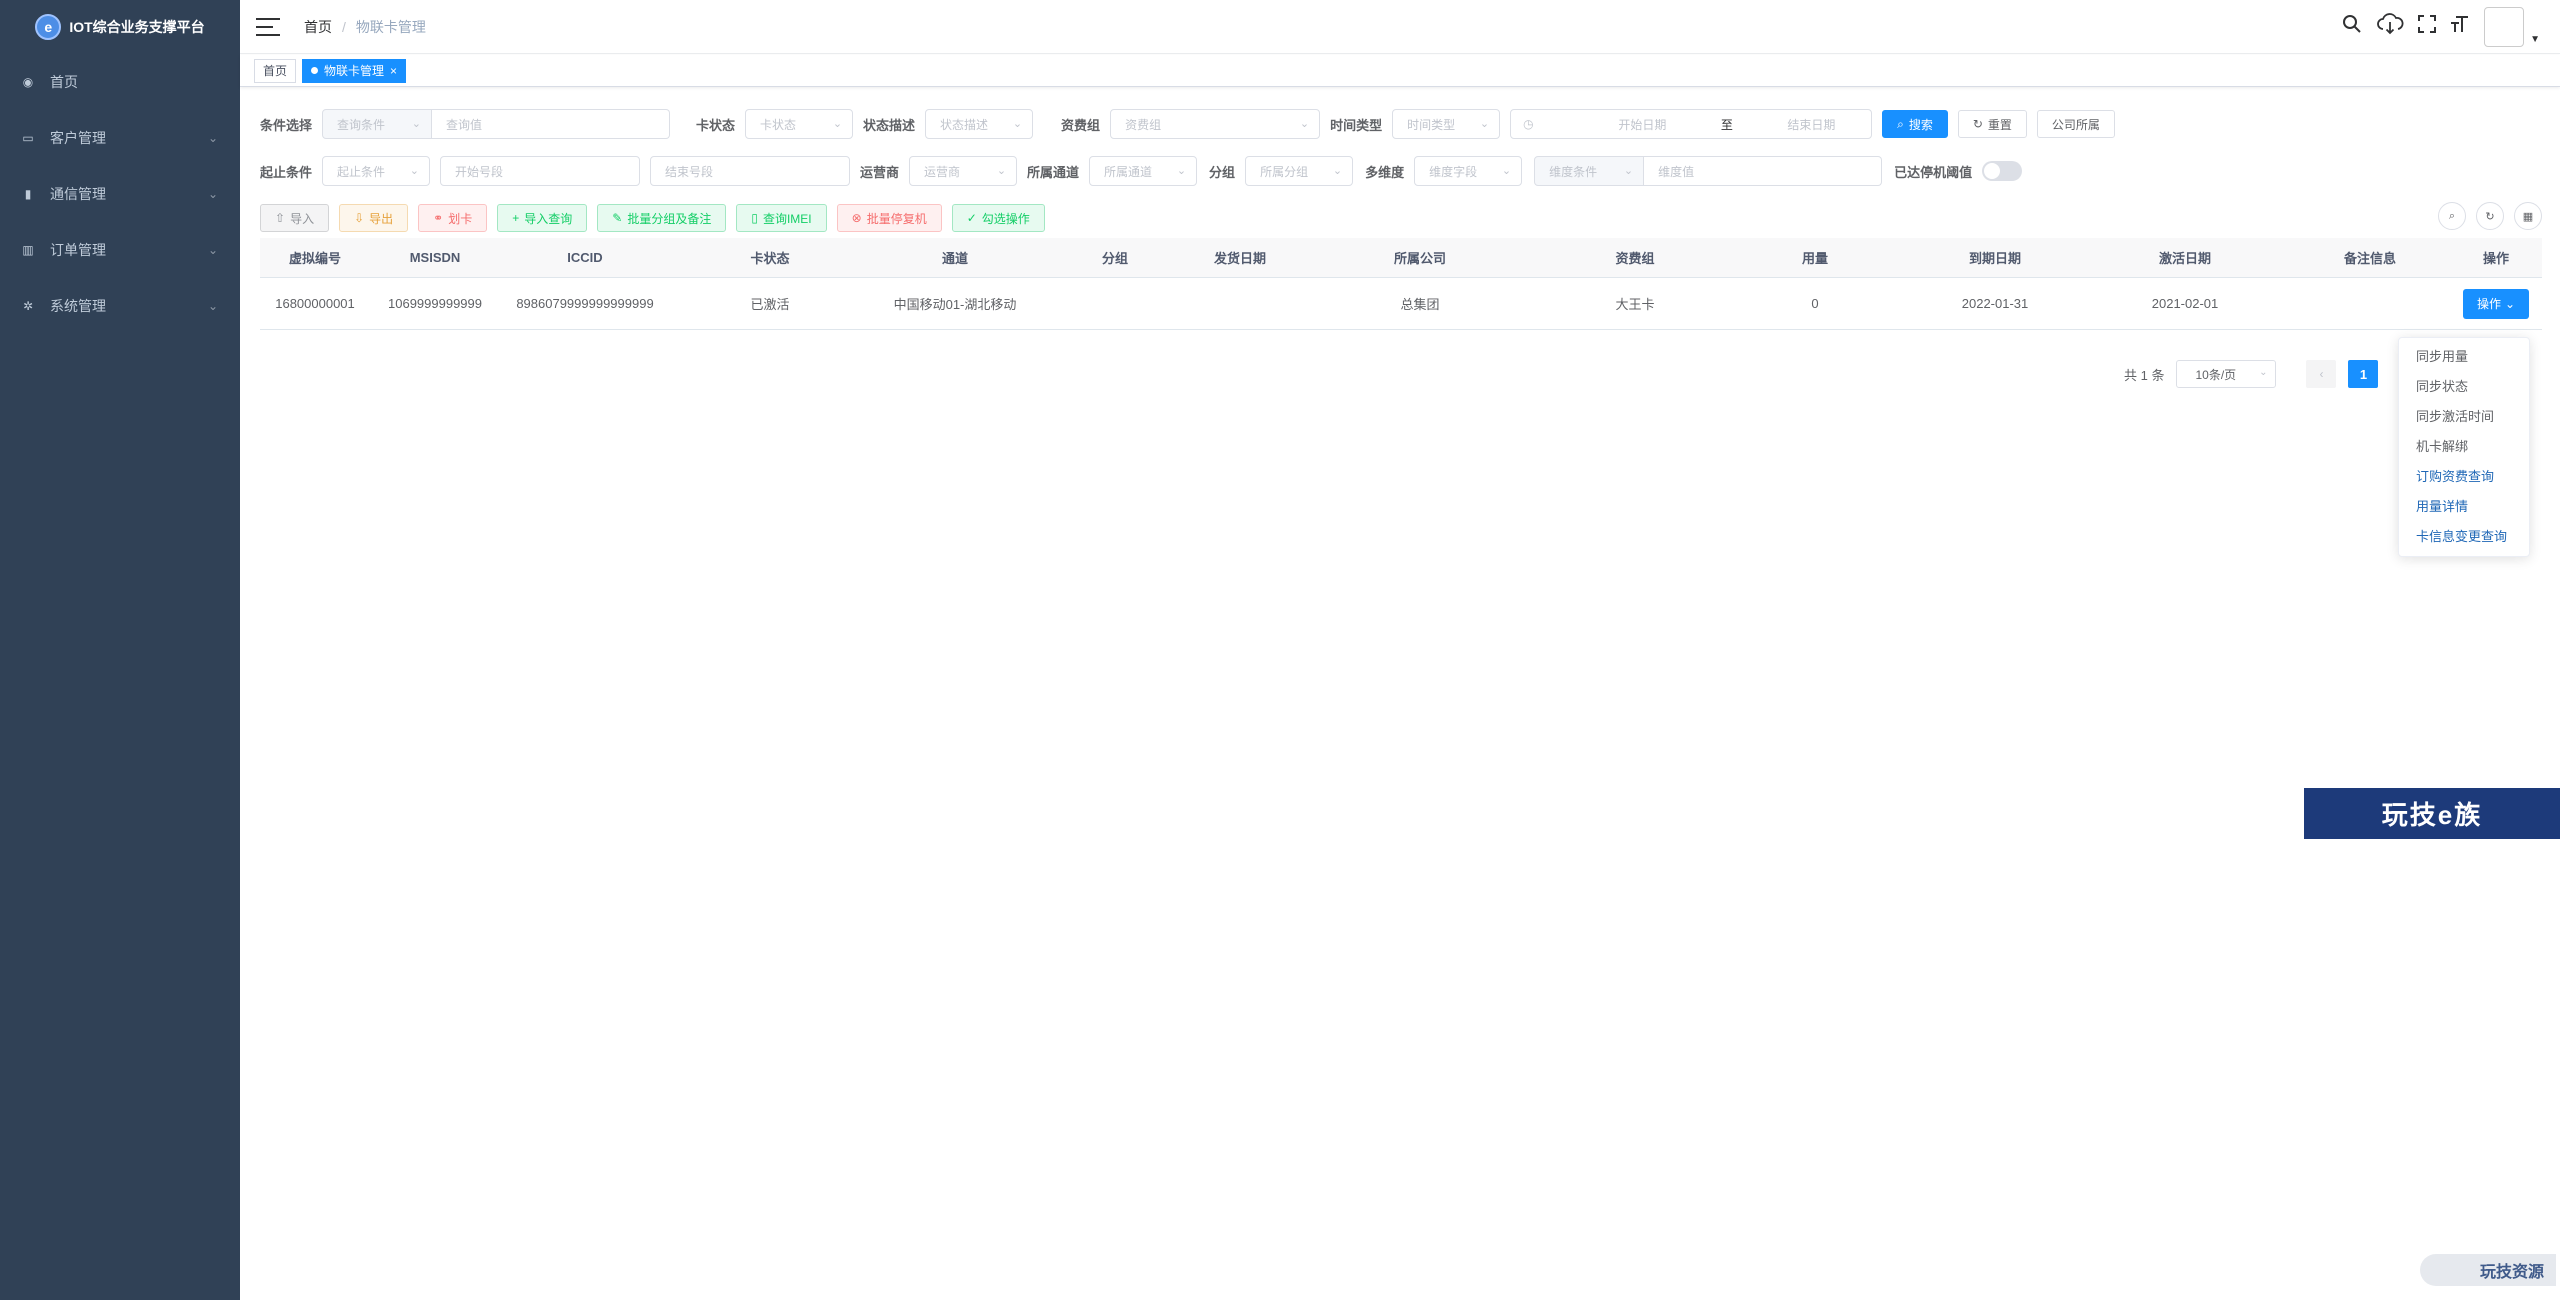 Image resolution: width=2560 pixels, height=1300 pixels. I want to click on group-select: 所属分组 ⌄, so click(1299, 171).